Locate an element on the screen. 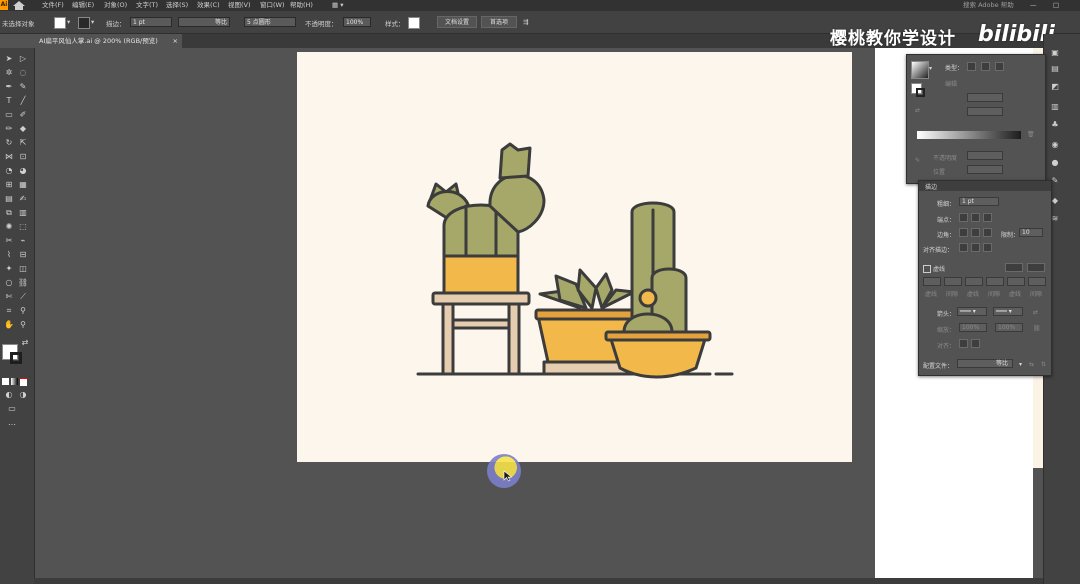 The width and height of the screenshot is (1080, 584). start-scale-field: 100% is located at coordinates (973, 327).